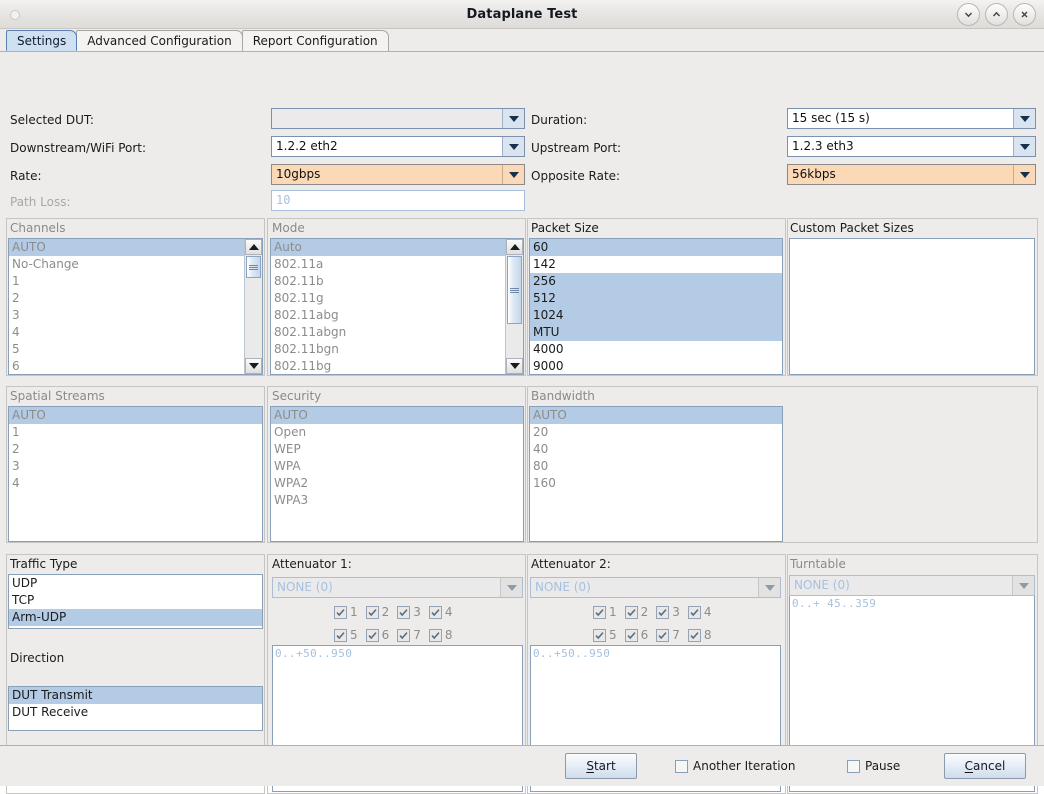  Describe the element at coordinates (388, 315) in the screenshot. I see `list-item: 802.11abg` at that location.